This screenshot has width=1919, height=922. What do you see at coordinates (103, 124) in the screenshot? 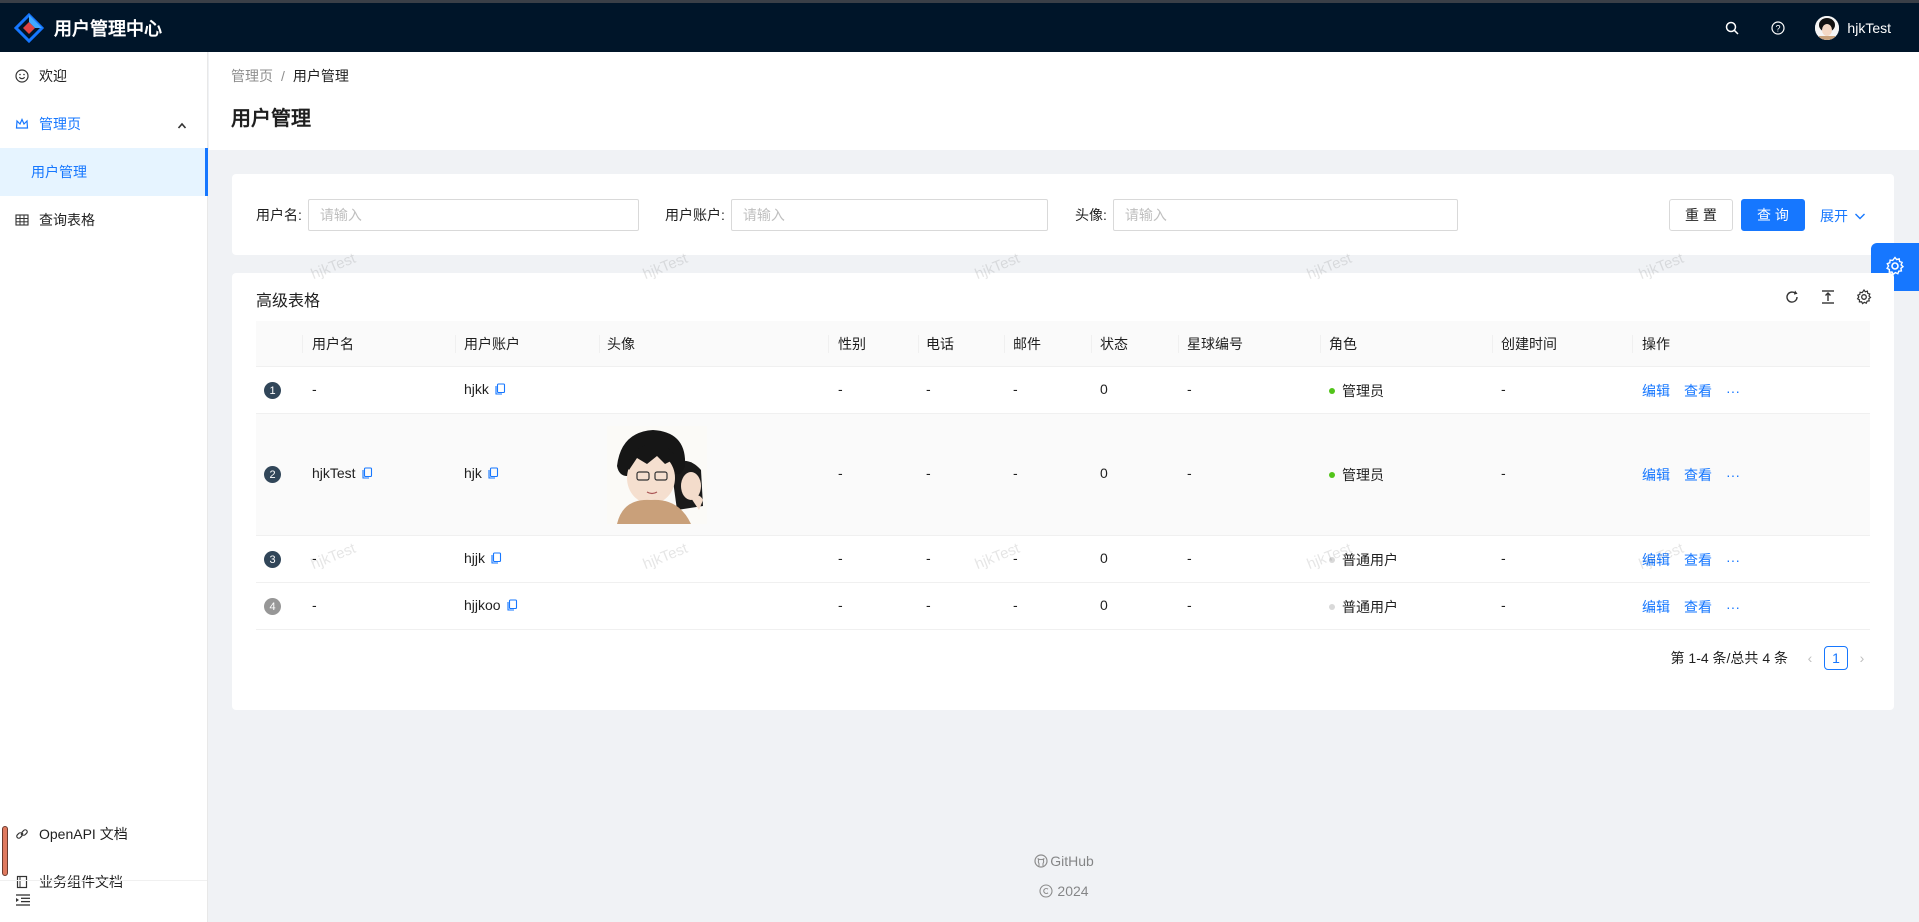
I see `sidebar-item-admin: 管理页` at bounding box center [103, 124].